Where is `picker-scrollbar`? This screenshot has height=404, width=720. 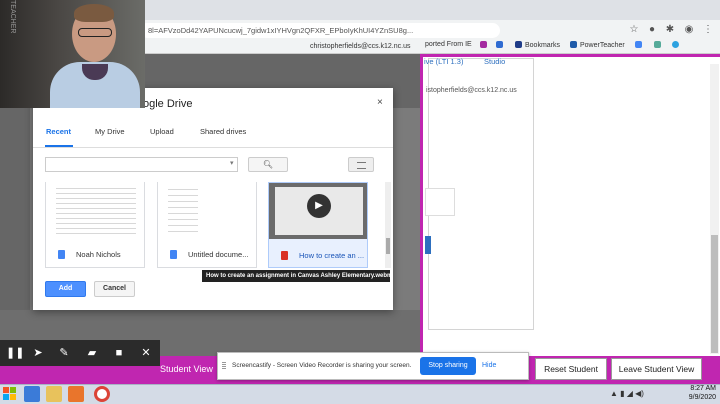 picker-scrollbar is located at coordinates (388, 225).